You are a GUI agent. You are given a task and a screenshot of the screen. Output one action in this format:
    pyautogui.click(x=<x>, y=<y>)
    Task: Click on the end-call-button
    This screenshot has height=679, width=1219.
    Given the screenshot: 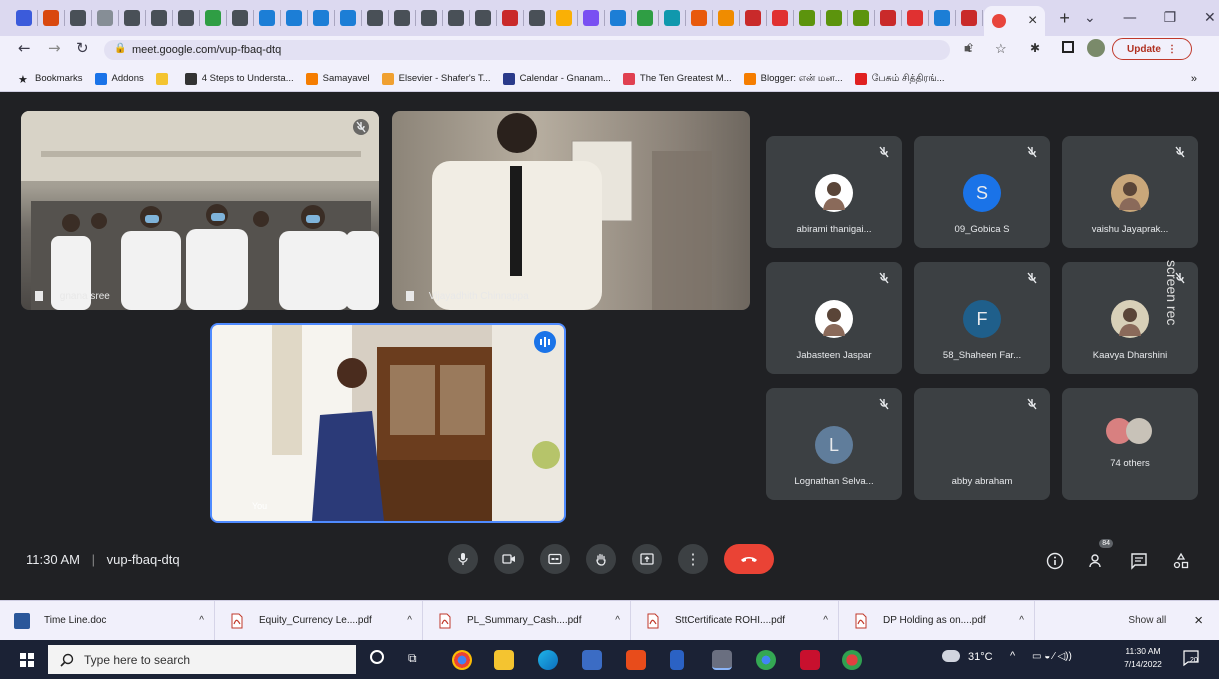 What is the action you would take?
    pyautogui.click(x=749, y=559)
    